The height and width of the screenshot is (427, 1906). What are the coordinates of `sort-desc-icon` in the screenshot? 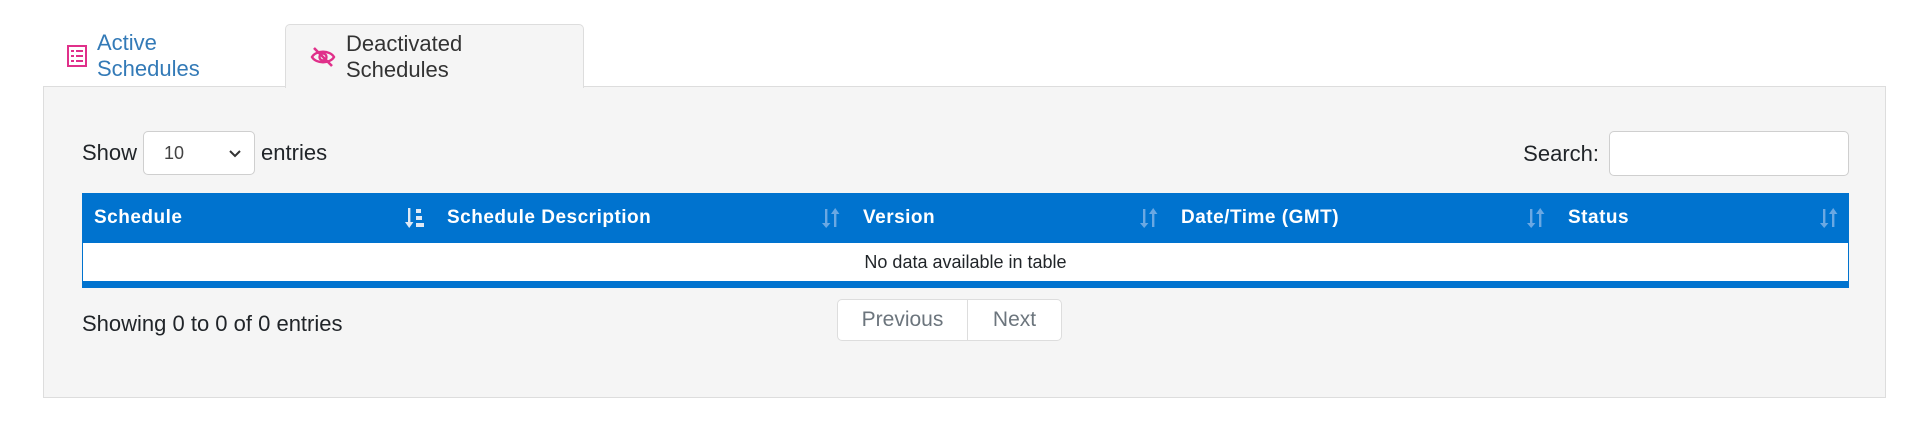 It's located at (415, 221).